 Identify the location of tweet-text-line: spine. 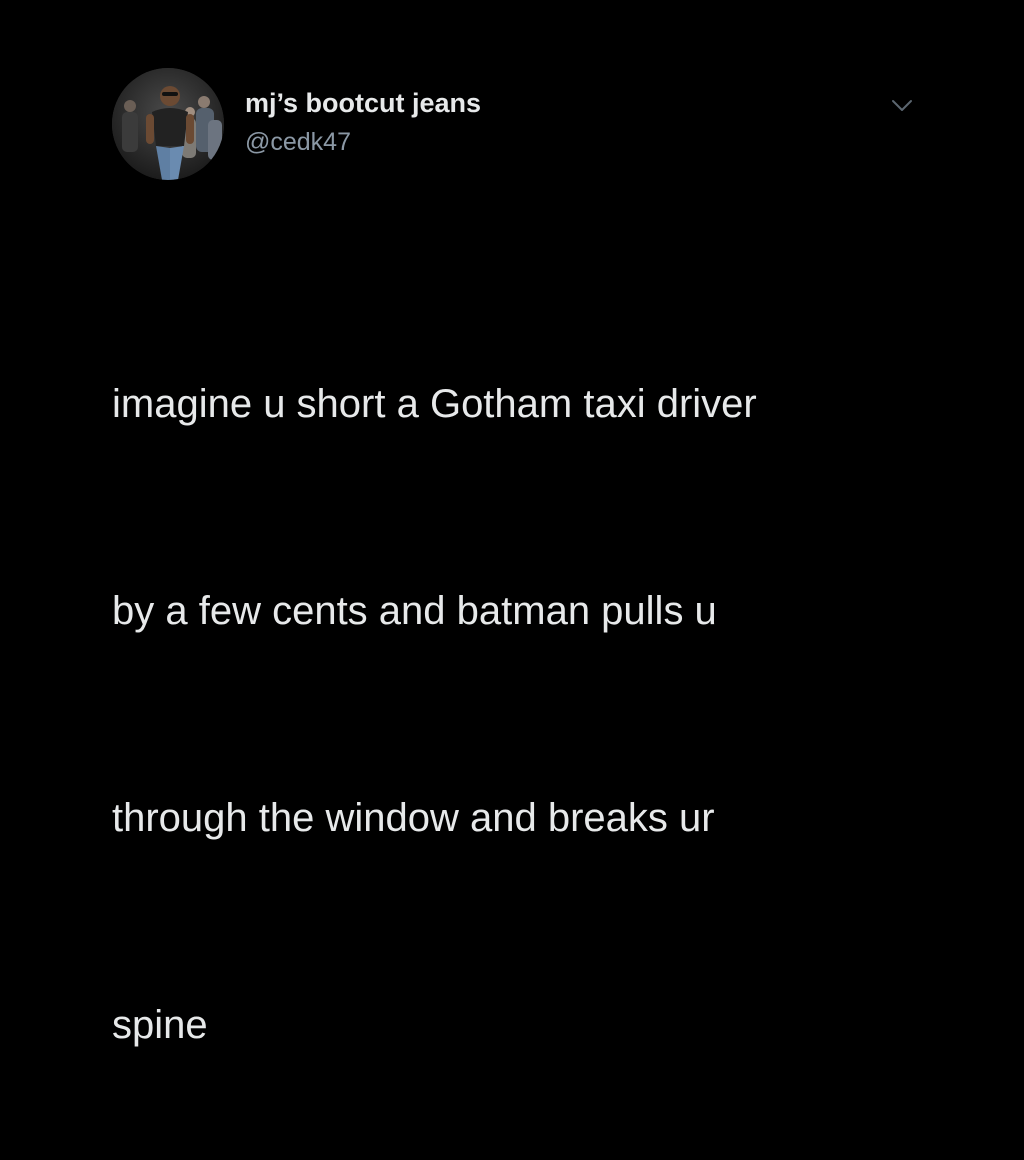
(160, 1025).